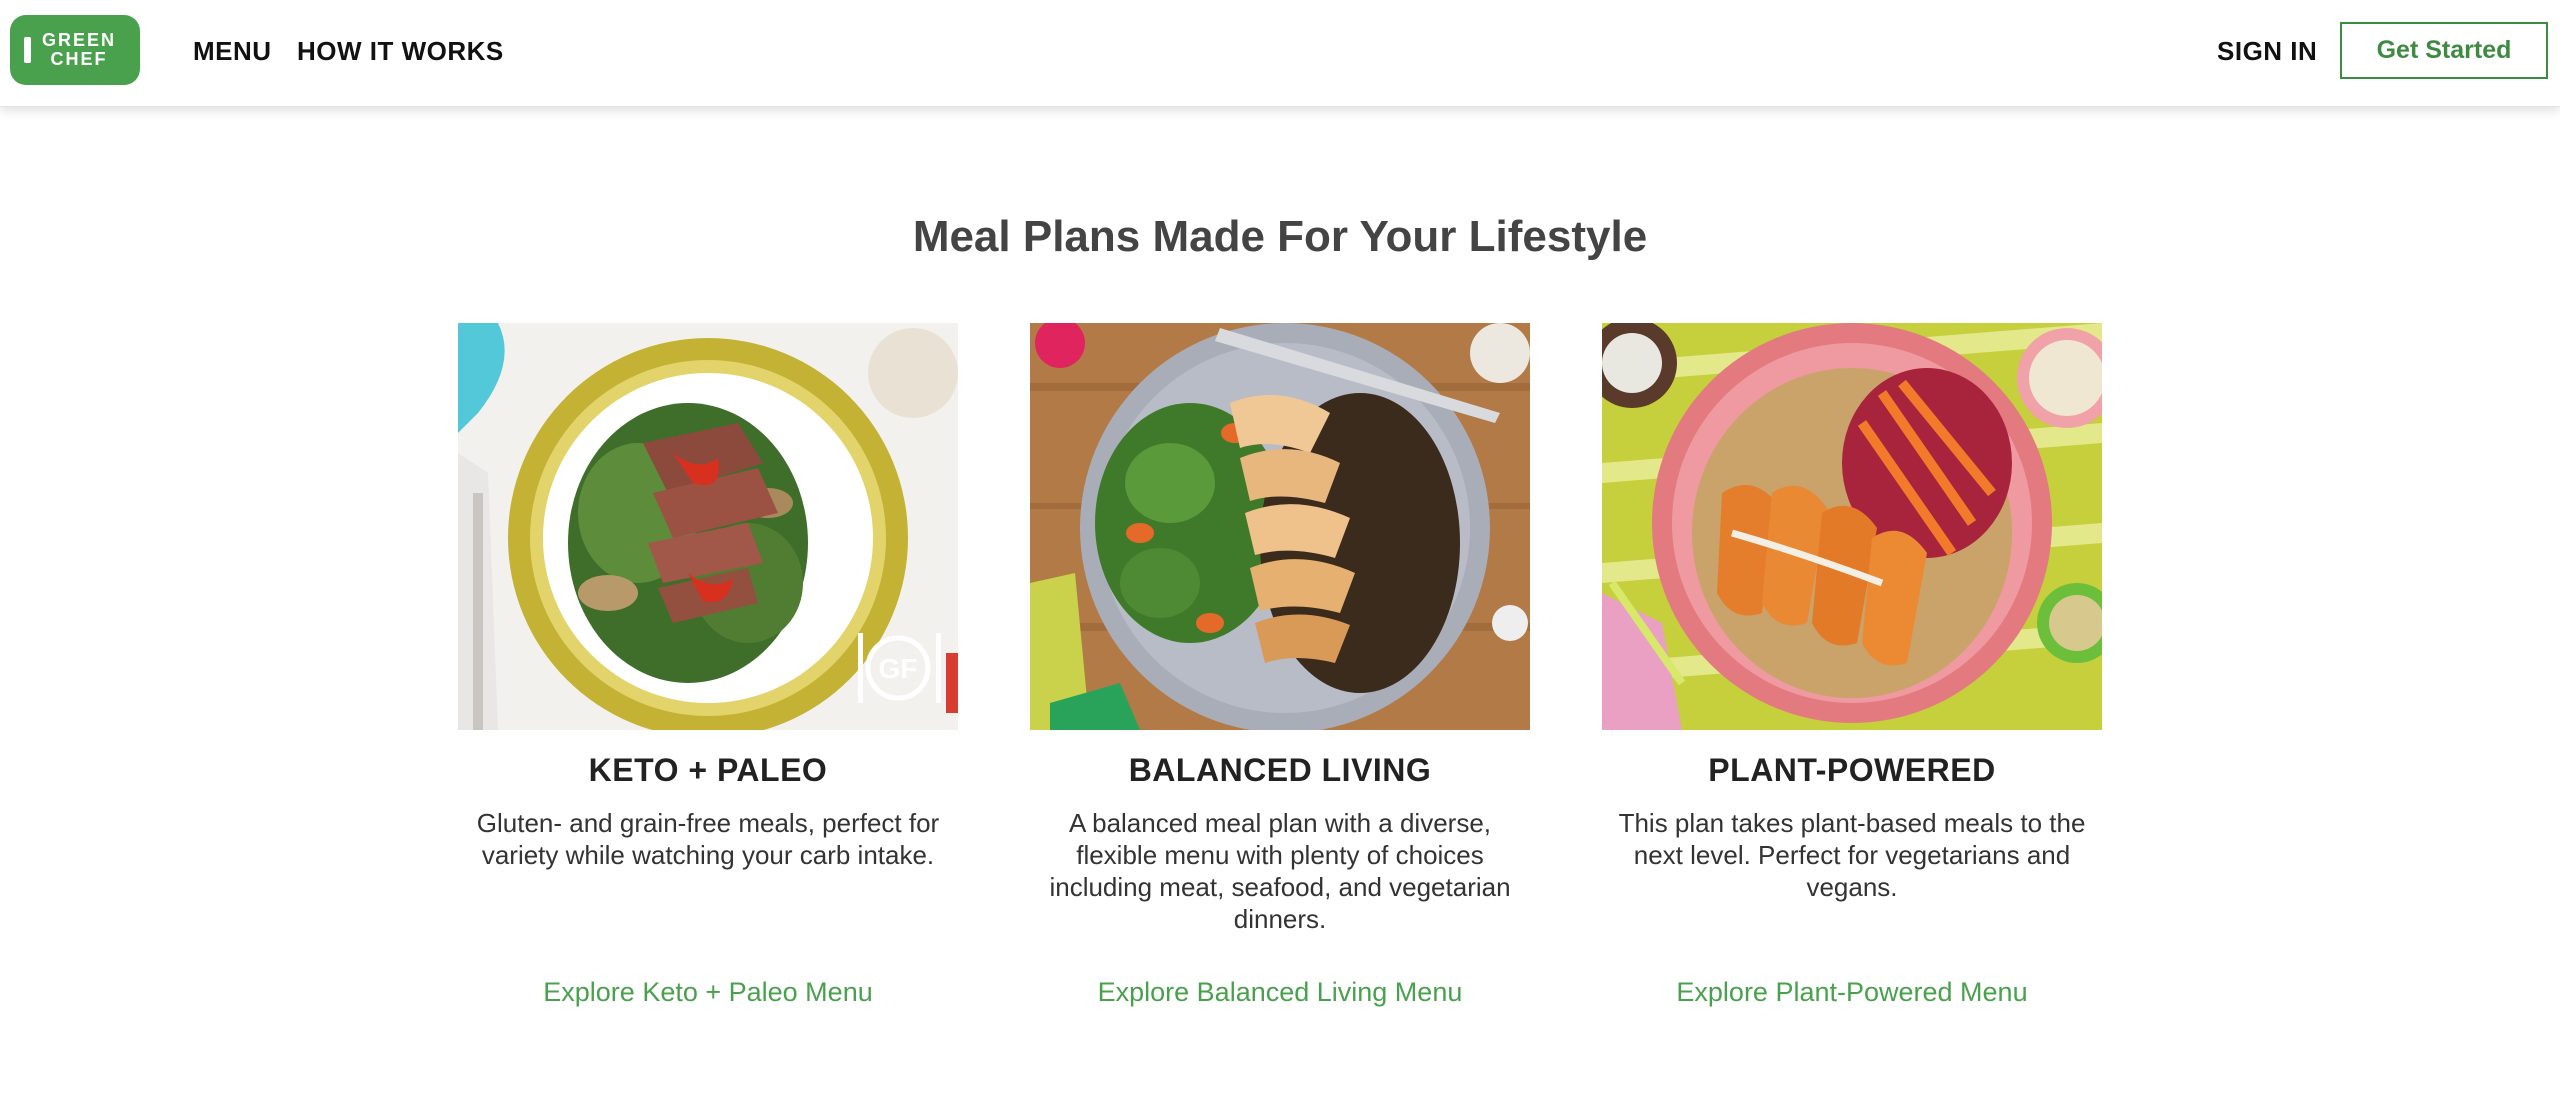 Image resolution: width=2560 pixels, height=1096 pixels. I want to click on logo-bar-icon, so click(27, 50).